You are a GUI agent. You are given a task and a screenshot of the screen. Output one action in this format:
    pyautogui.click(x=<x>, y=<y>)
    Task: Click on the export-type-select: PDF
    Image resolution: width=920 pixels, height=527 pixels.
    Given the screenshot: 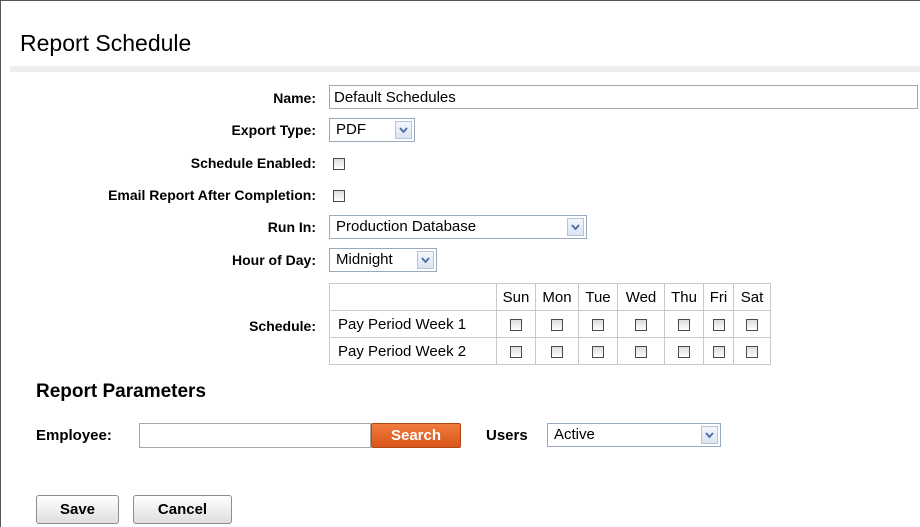 What is the action you would take?
    pyautogui.click(x=372, y=130)
    